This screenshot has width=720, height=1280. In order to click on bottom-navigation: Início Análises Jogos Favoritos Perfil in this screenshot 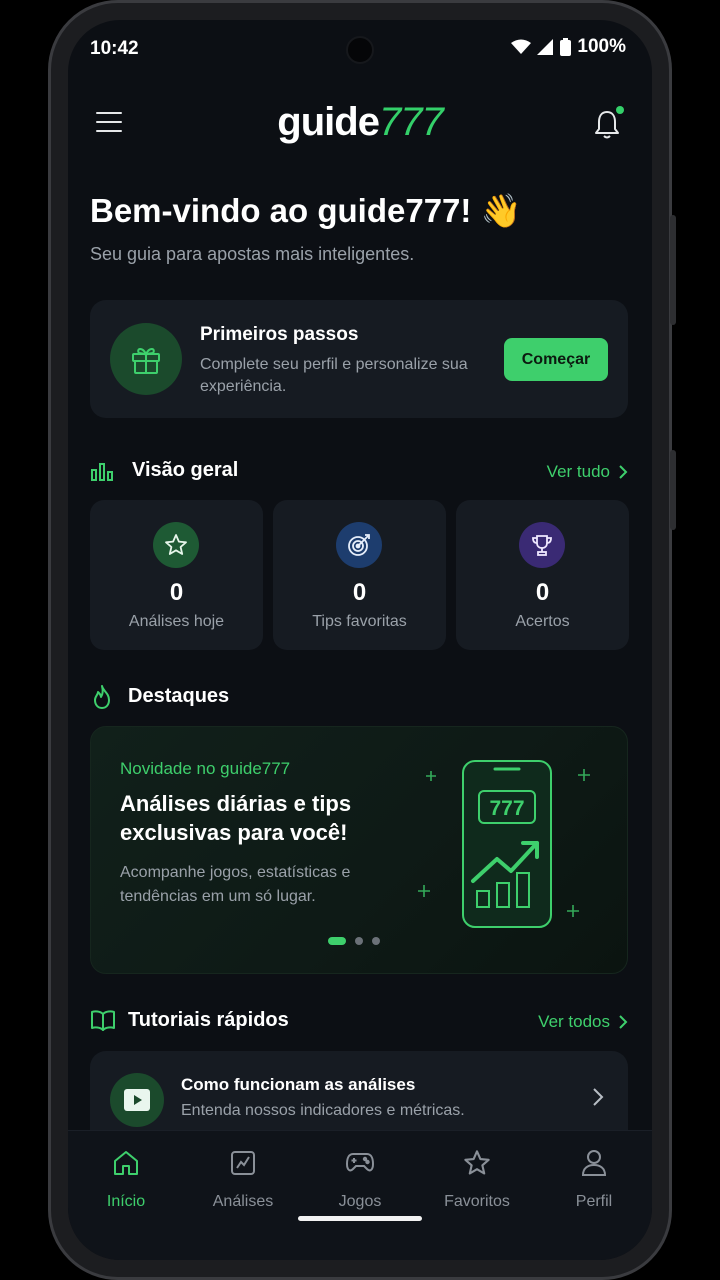, I will do `click(360, 1195)`.